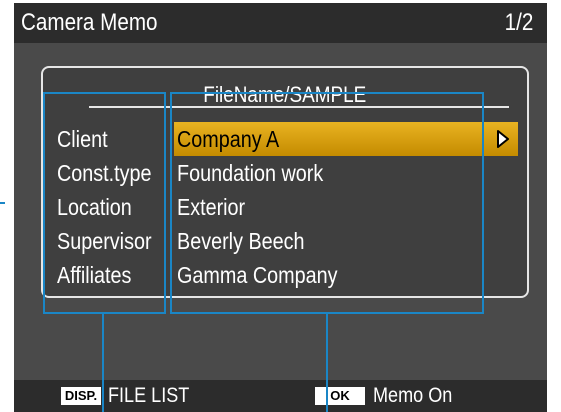 The width and height of the screenshot is (561, 412). What do you see at coordinates (280, 396) in the screenshot?
I see `button-guide-bar: DISP. FILE LIST OK Memo On` at bounding box center [280, 396].